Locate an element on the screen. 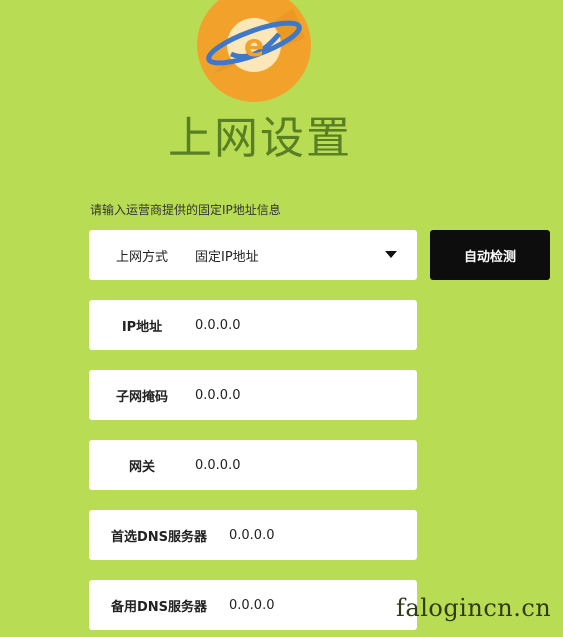 Image resolution: width=563 pixels, height=637 pixels. watermark-text: falogincn.cn is located at coordinates (474, 608).